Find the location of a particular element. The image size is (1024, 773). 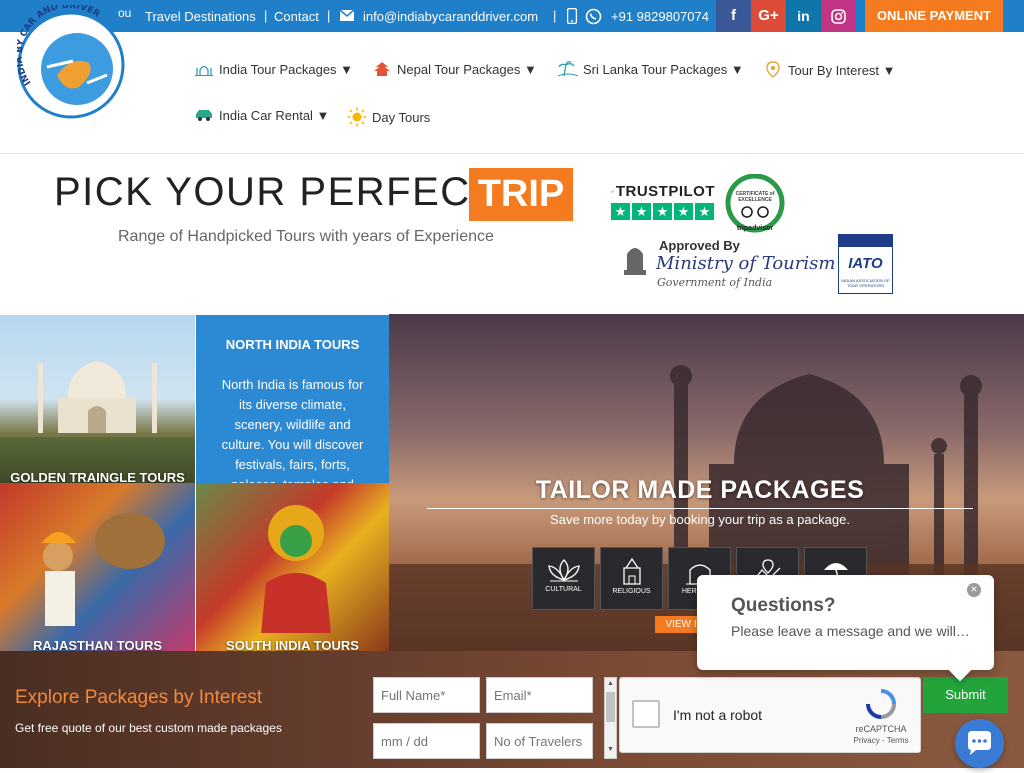

recaptcha-logo-icon is located at coordinates (881, 704).